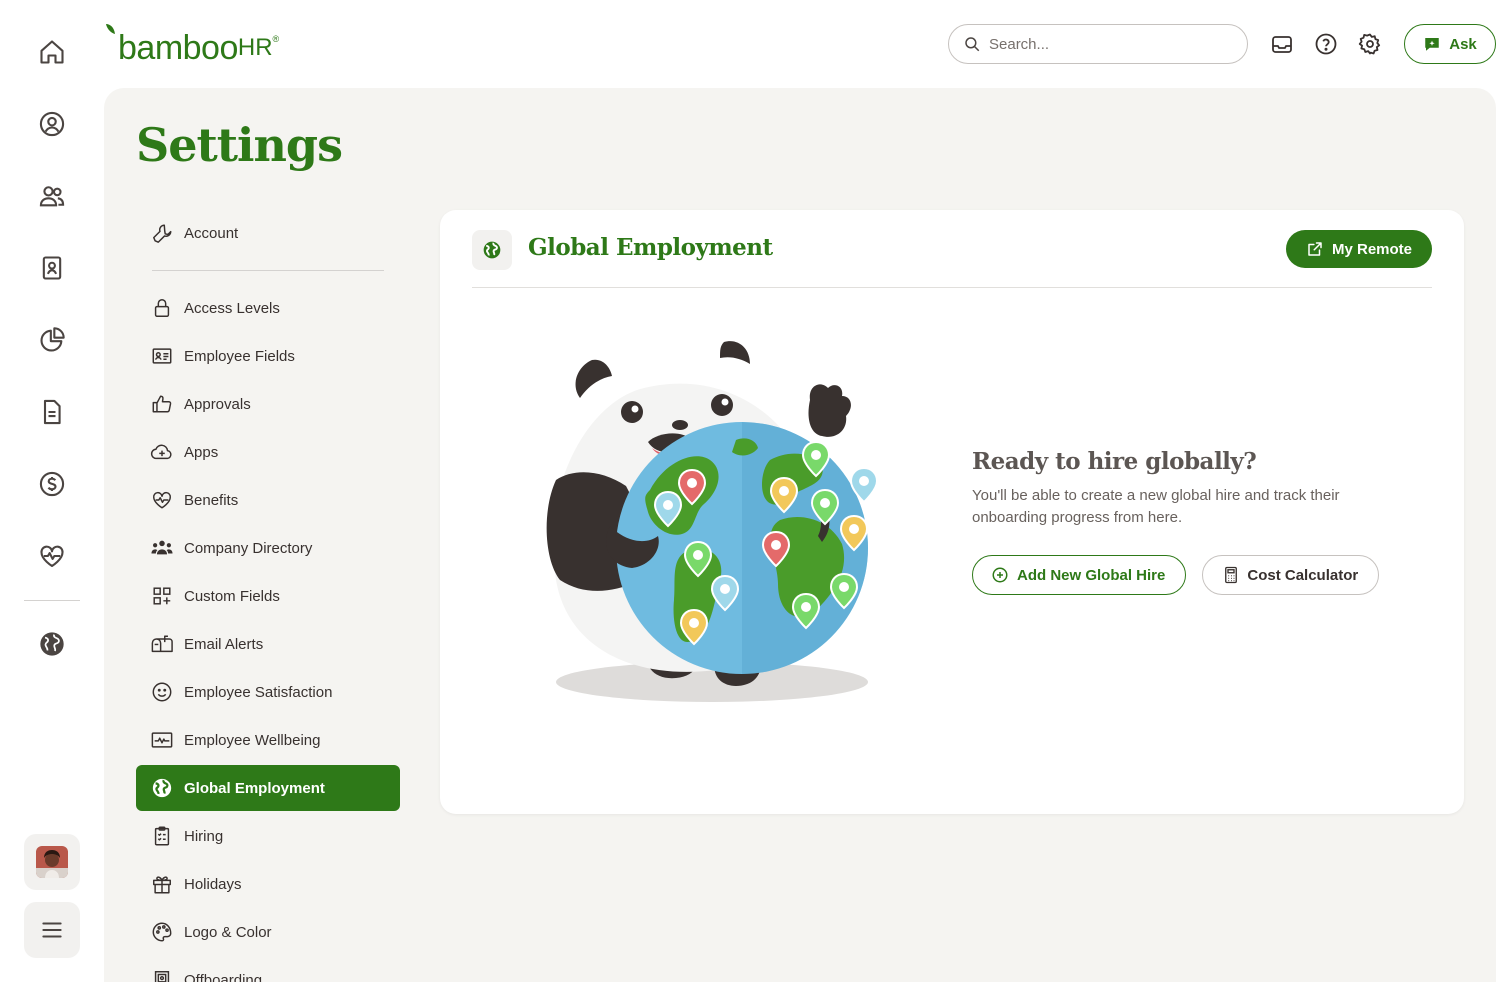  I want to click on settings-nav-benefits: Benefits, so click(268, 500).